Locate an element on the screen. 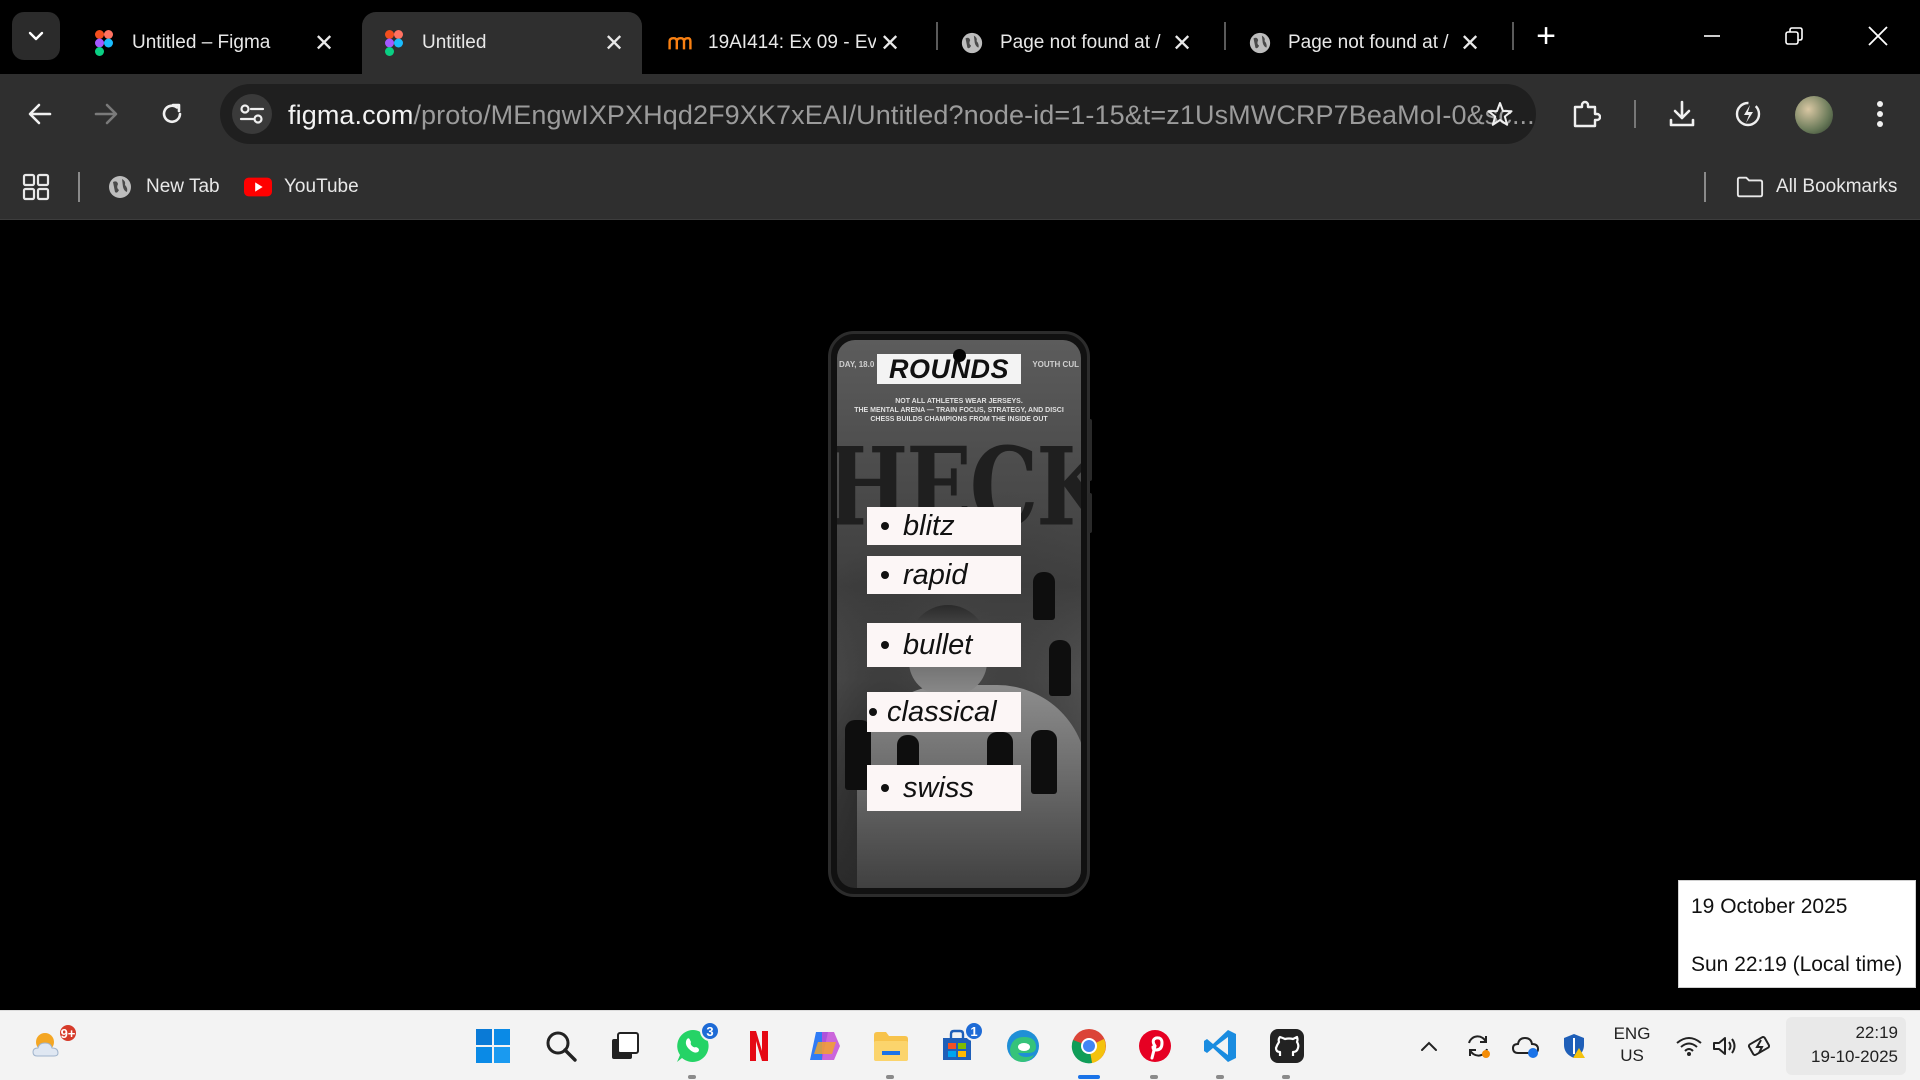 This screenshot has width=1920, height=1080. profile-avatar is located at coordinates (1814, 115).